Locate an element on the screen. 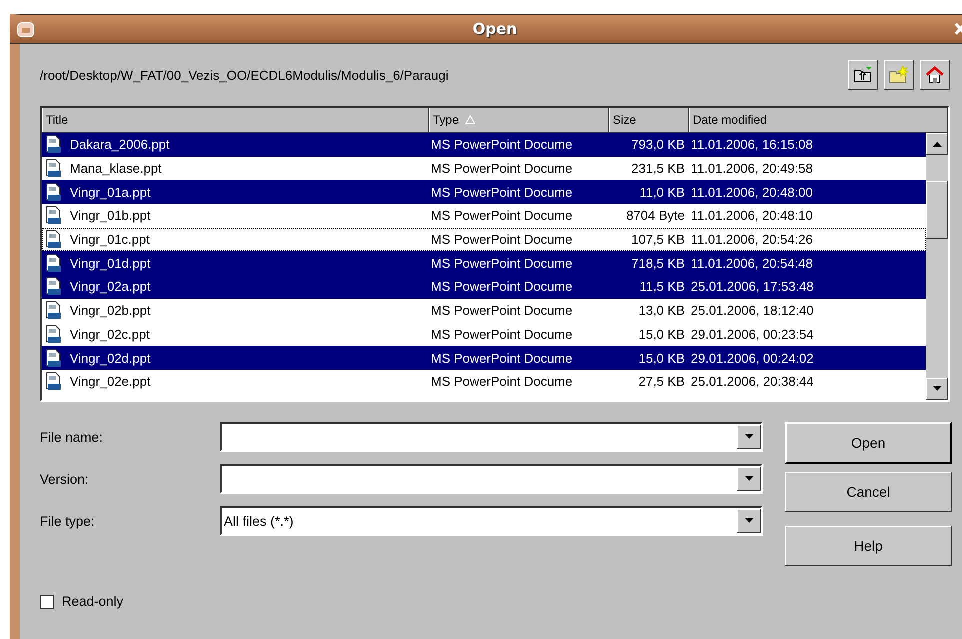 The width and height of the screenshot is (962, 639). folder-up-icon is located at coordinates (863, 75).